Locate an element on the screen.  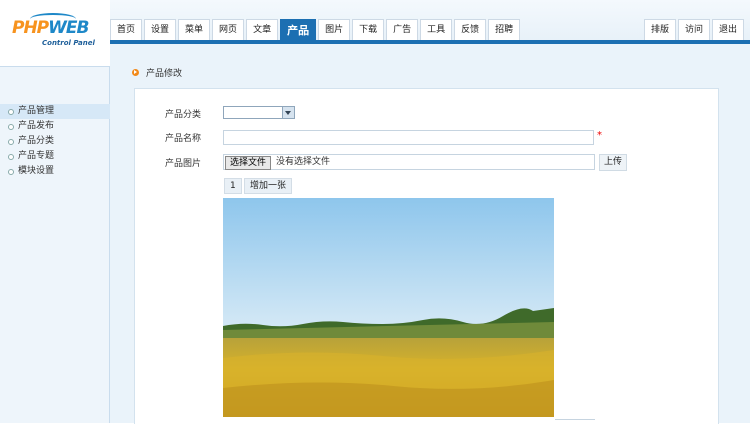
logo-web: WEB is located at coordinates (68, 28).